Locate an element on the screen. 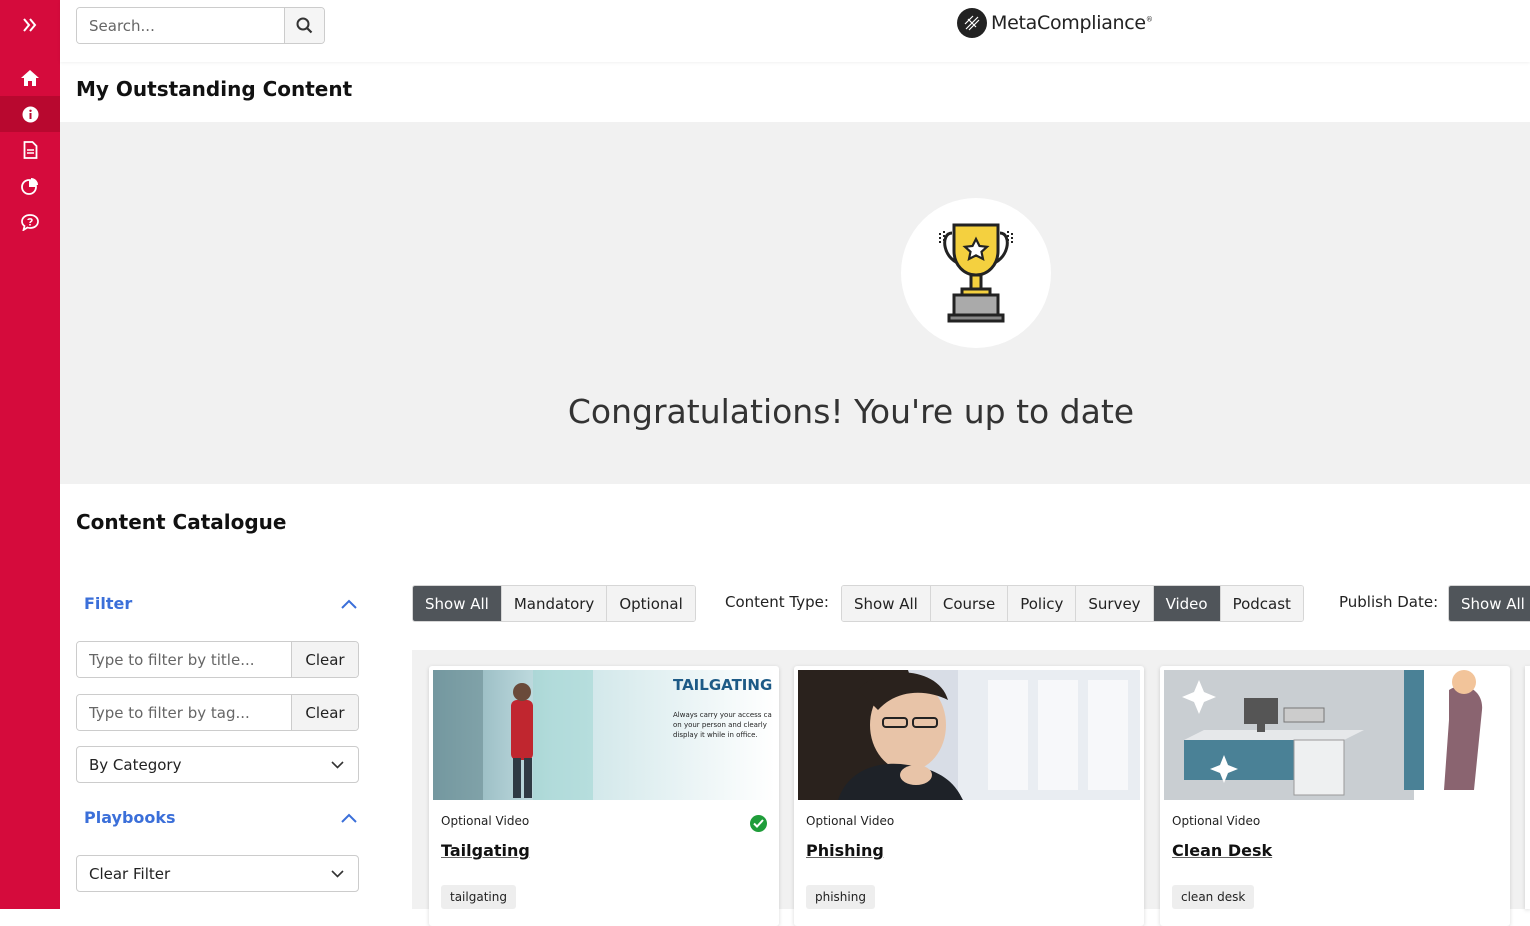 Image resolution: width=1530 pixels, height=926 pixels. filter-section-toggle: Filter is located at coordinates (221, 603).